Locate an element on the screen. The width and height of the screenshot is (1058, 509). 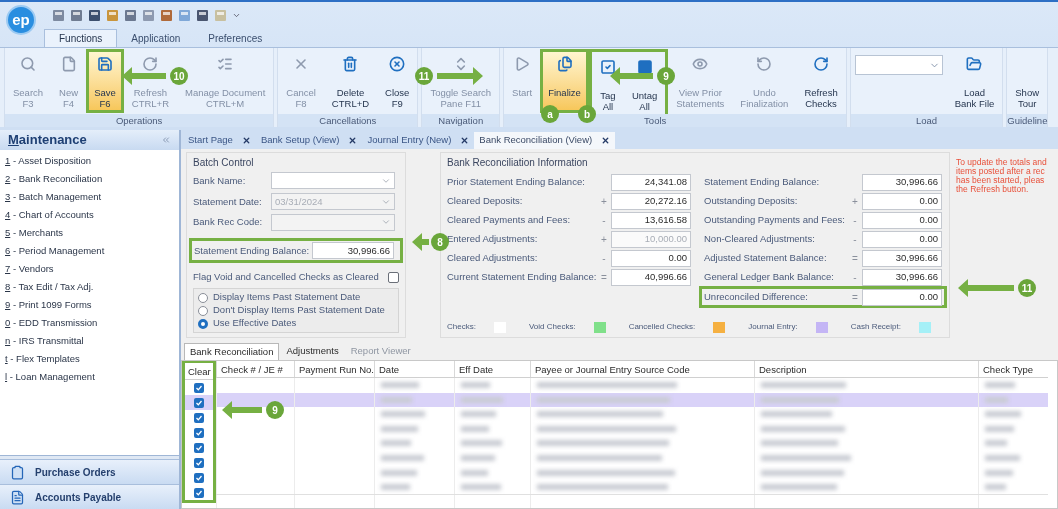
module-button: Accounts Payable is located at coordinates (89, 496).